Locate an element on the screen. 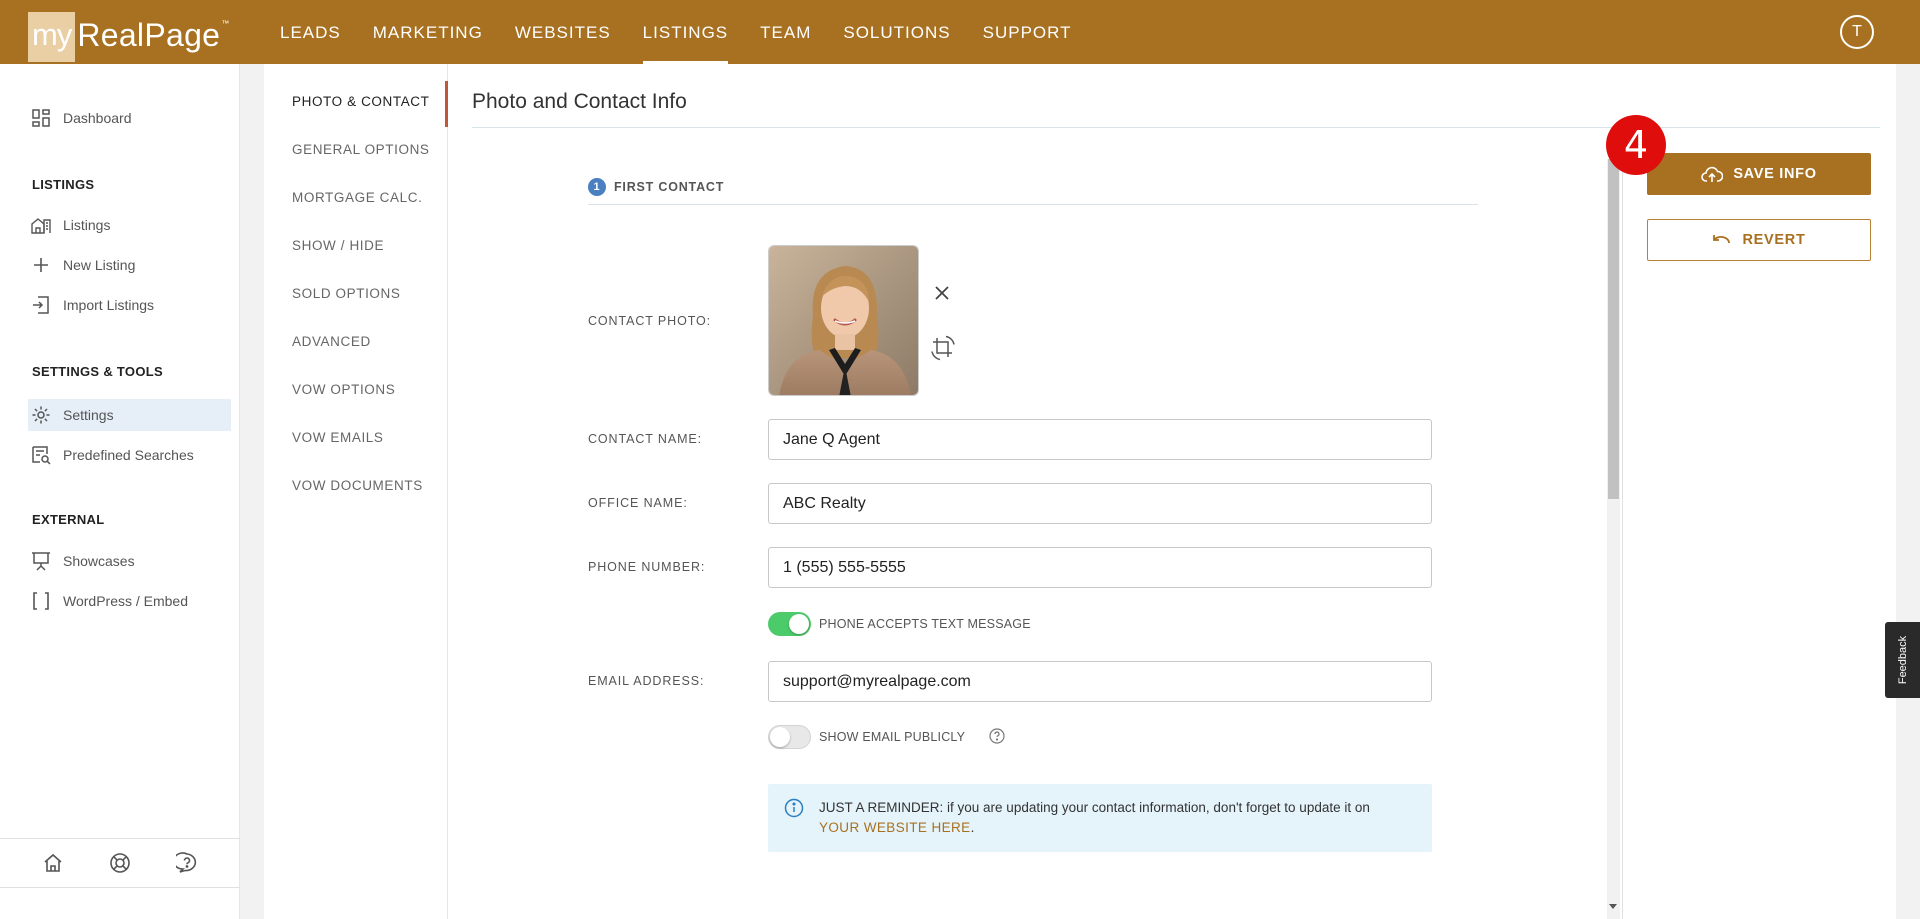  nav-websites: WEBSITES is located at coordinates (563, 32).